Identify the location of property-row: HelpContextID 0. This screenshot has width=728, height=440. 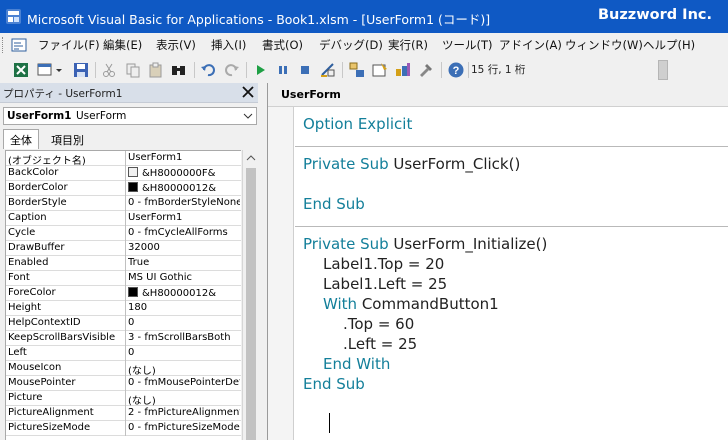
(123, 323).